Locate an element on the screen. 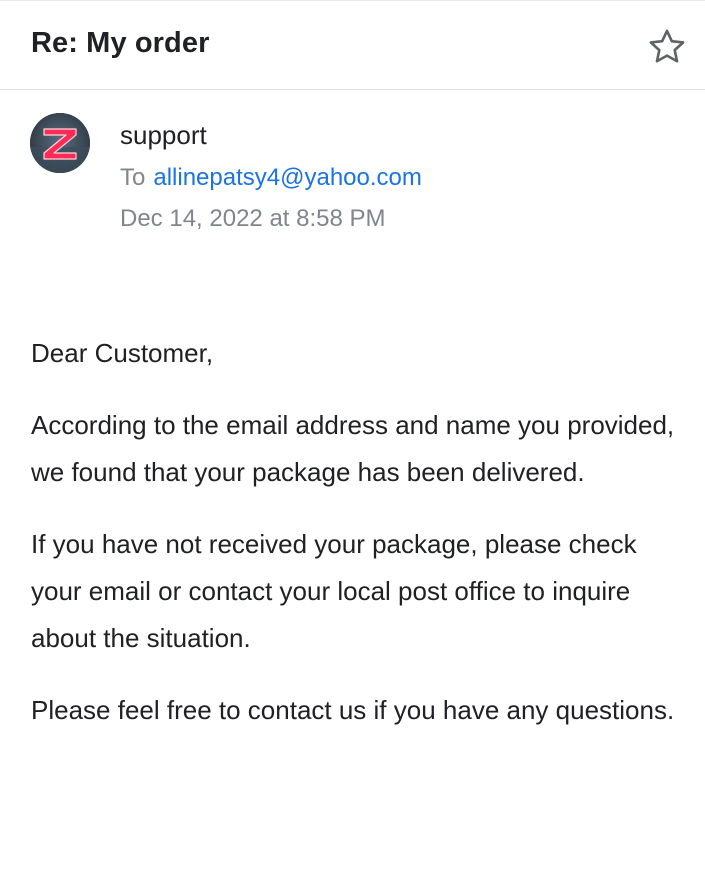 The width and height of the screenshot is (705, 877). email-header: Re: My order is located at coordinates (352, 45).